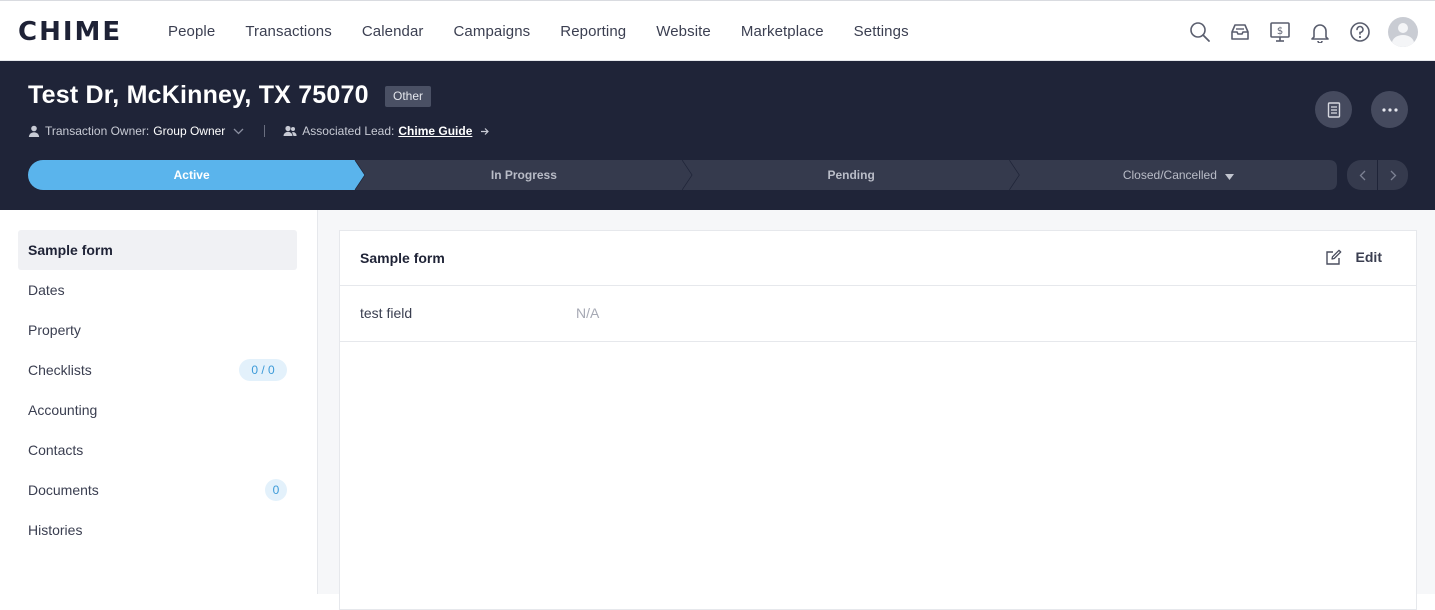 This screenshot has width=1435, height=610. What do you see at coordinates (63, 490) in the screenshot?
I see `sidebar-item-label: Documents` at bounding box center [63, 490].